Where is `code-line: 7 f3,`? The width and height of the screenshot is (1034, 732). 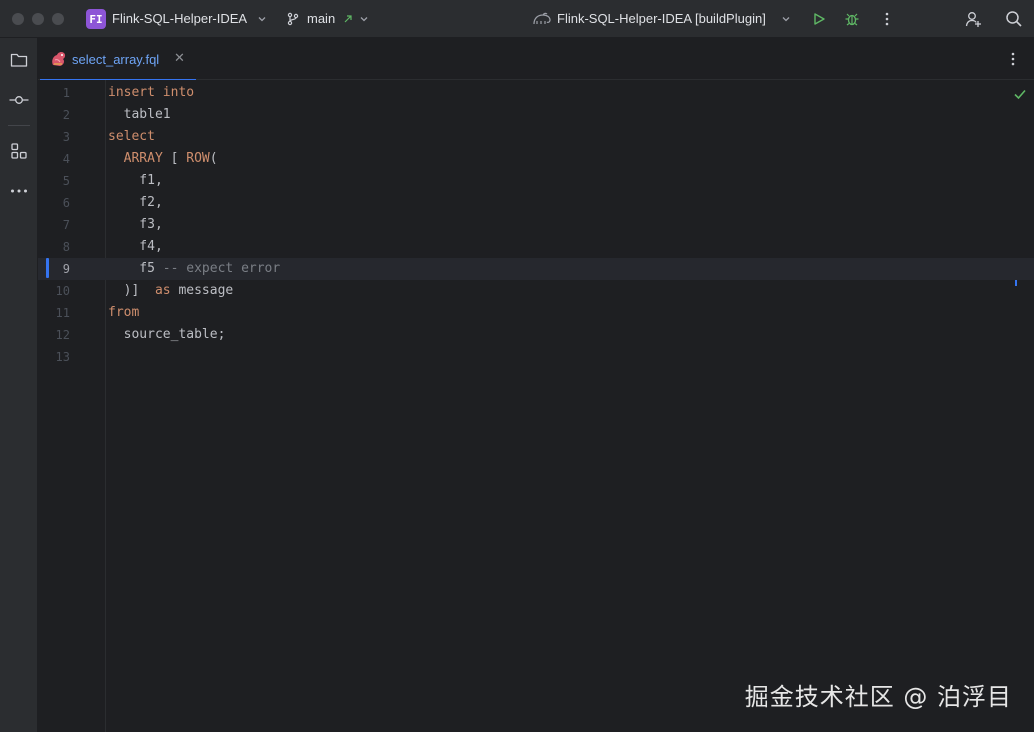 code-line: 7 f3, is located at coordinates (536, 225).